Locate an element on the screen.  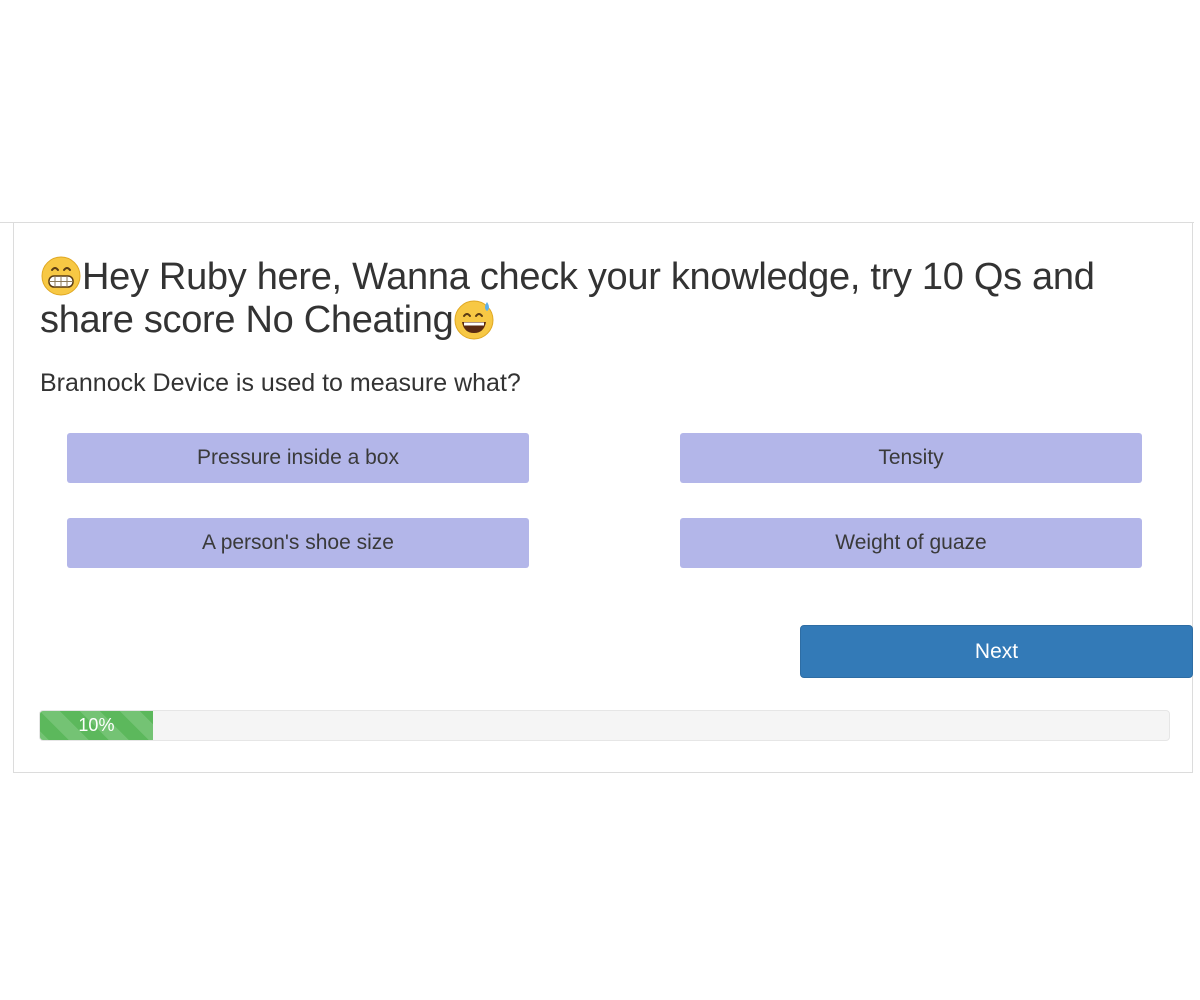
progress-fill: 10% is located at coordinates (96, 725).